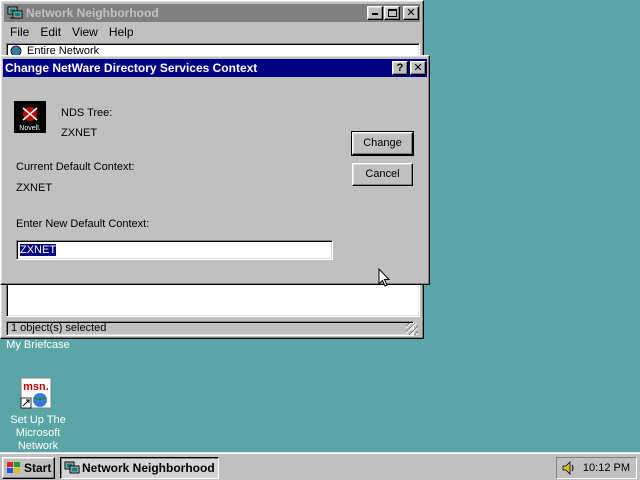  Describe the element at coordinates (606, 468) in the screenshot. I see `clock: 10:12 PM` at that location.